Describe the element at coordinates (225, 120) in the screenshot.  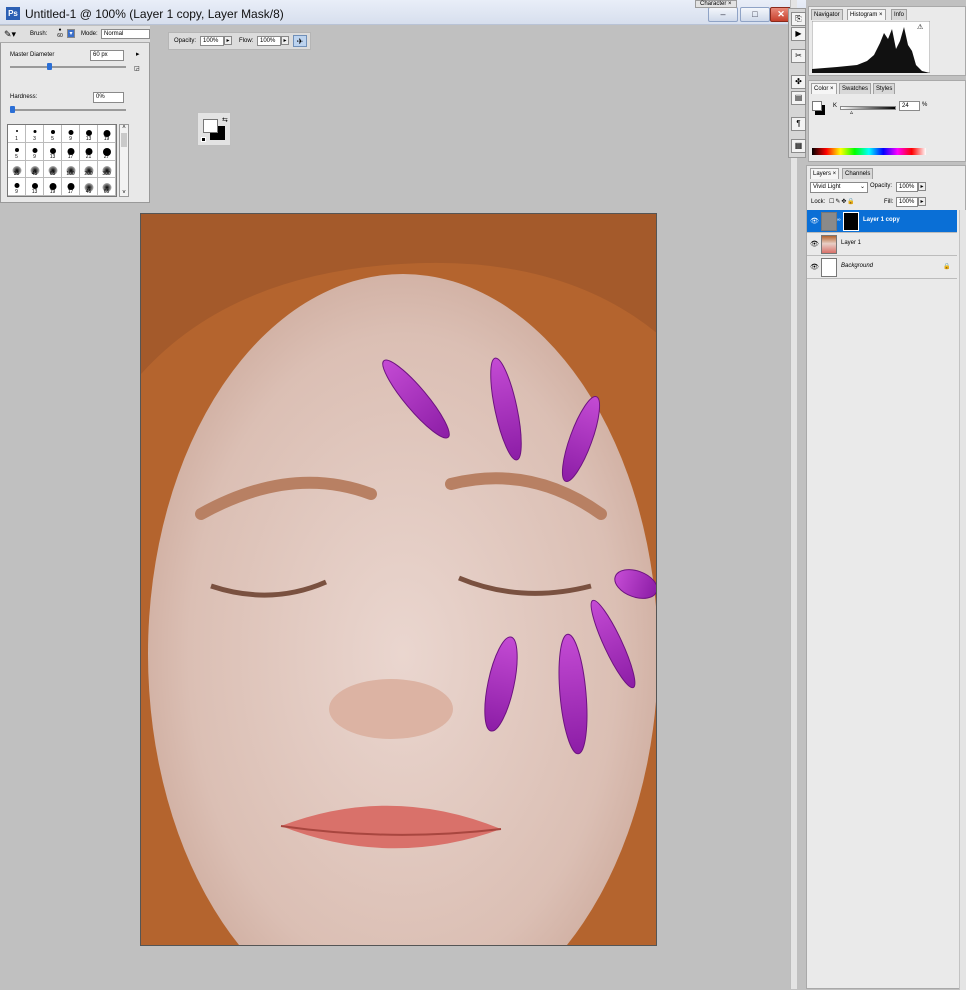
I see `swap-colors-icon: ⇆` at that location.